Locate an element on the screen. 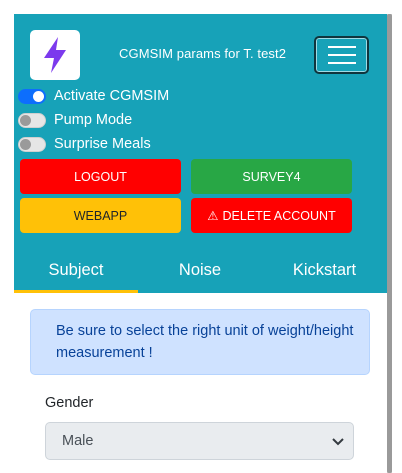 Image resolution: width=402 pixels, height=473 pixels. lightning-bolt-icon is located at coordinates (55, 55).